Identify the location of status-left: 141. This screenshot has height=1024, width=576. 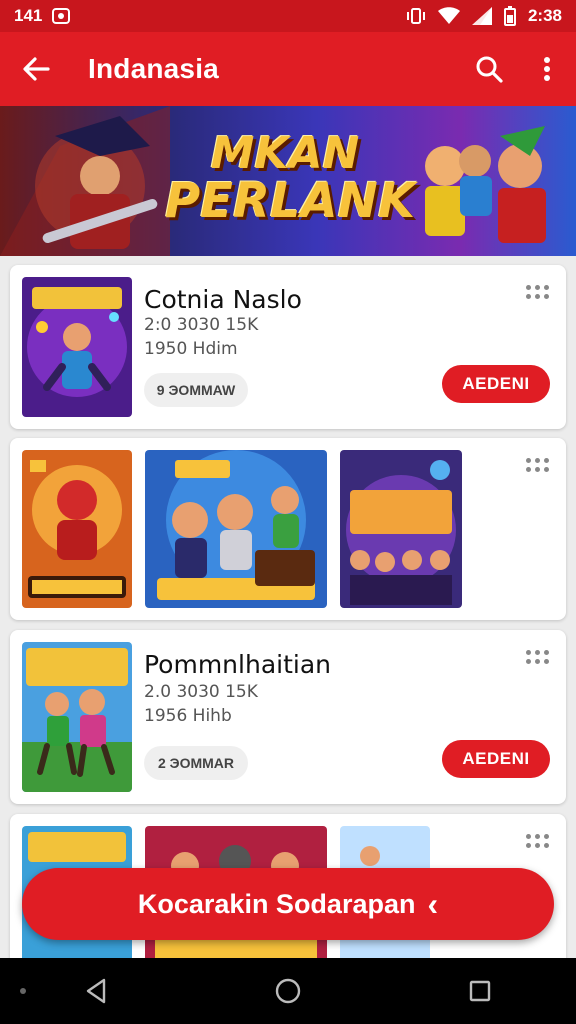
(42, 16).